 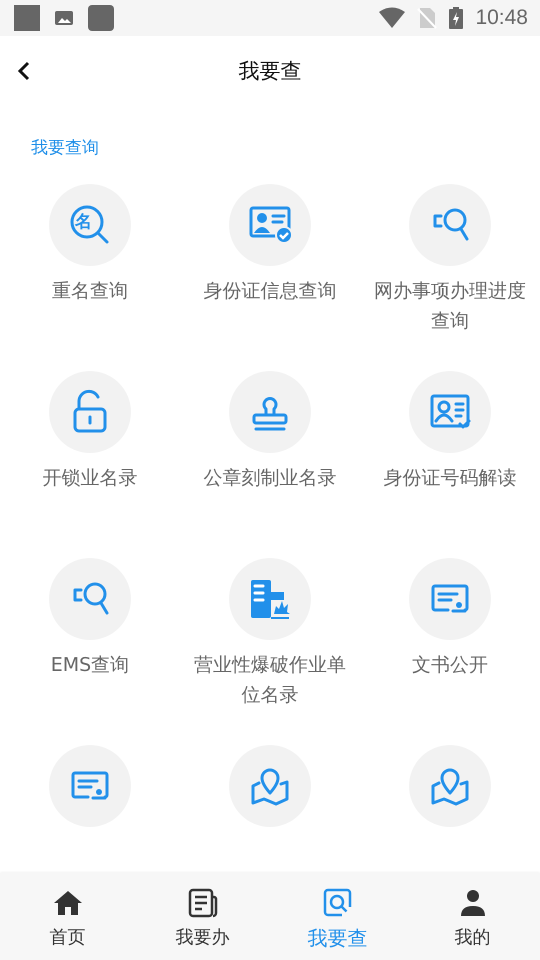 What do you see at coordinates (90, 665) in the screenshot?
I see `item-label: EMS查询` at bounding box center [90, 665].